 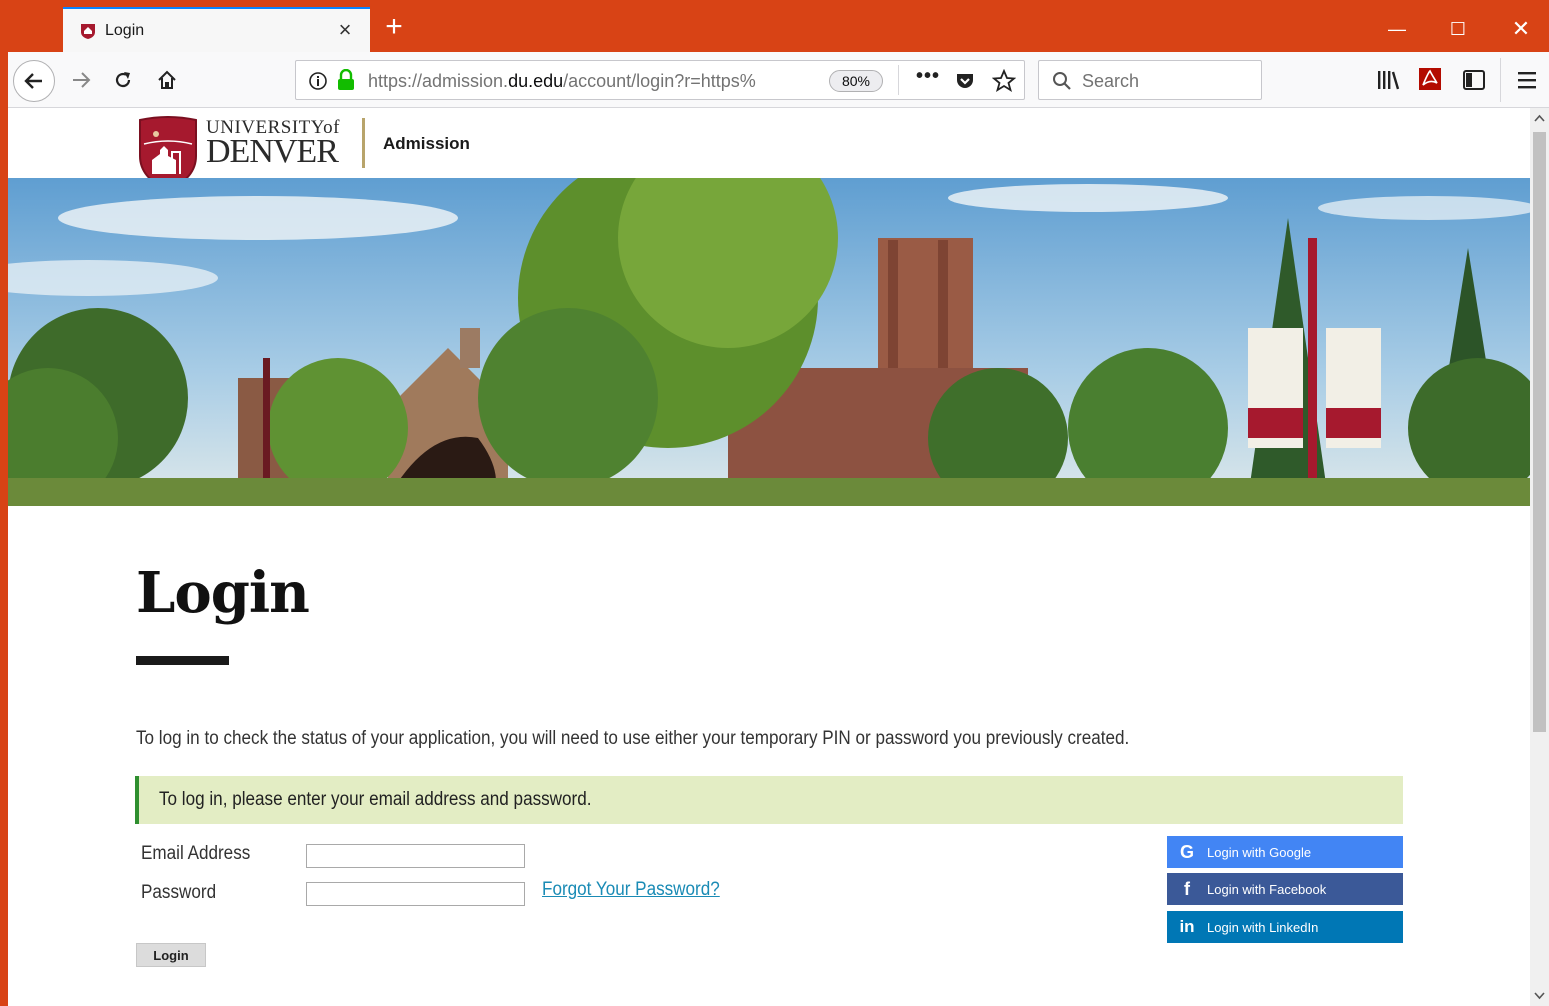 I want to click on search-icon, so click(x=1062, y=81).